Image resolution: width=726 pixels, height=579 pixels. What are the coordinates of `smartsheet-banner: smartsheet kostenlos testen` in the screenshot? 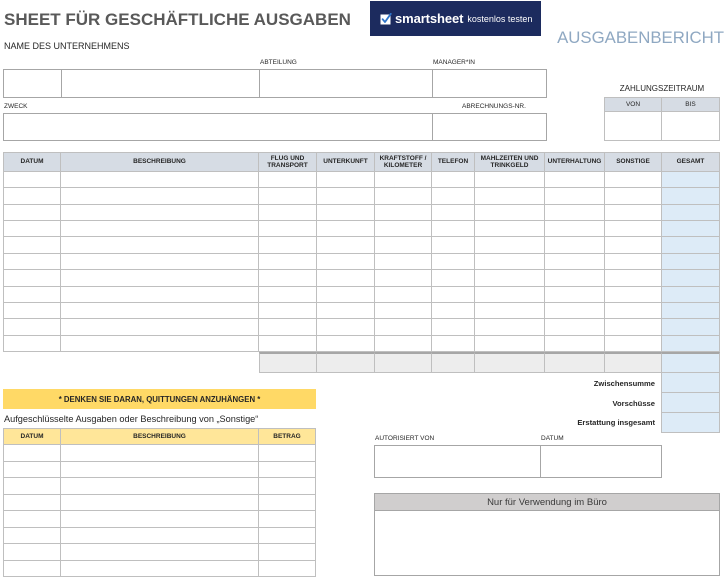 It's located at (455, 18).